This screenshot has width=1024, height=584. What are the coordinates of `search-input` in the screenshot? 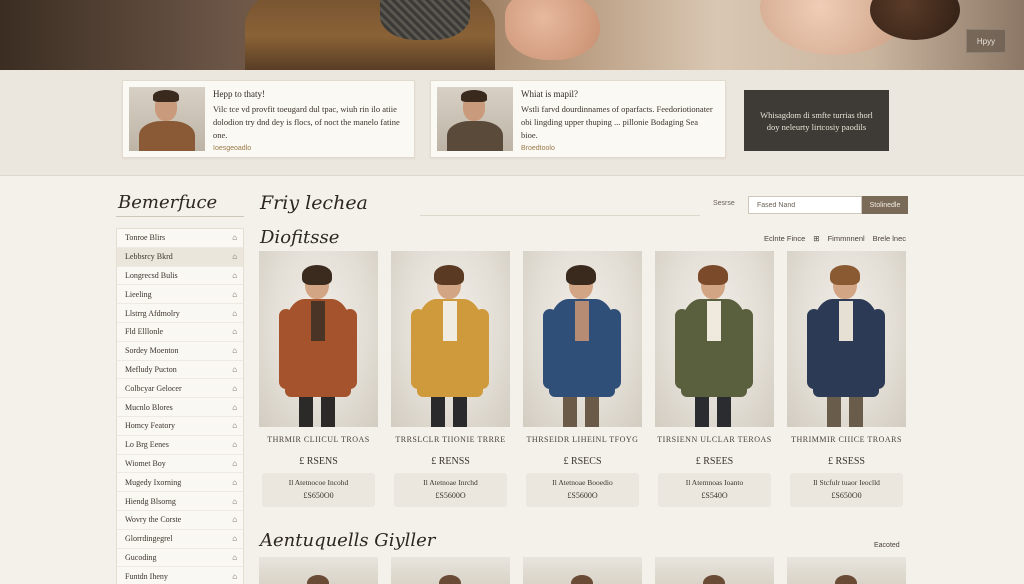 It's located at (805, 205).